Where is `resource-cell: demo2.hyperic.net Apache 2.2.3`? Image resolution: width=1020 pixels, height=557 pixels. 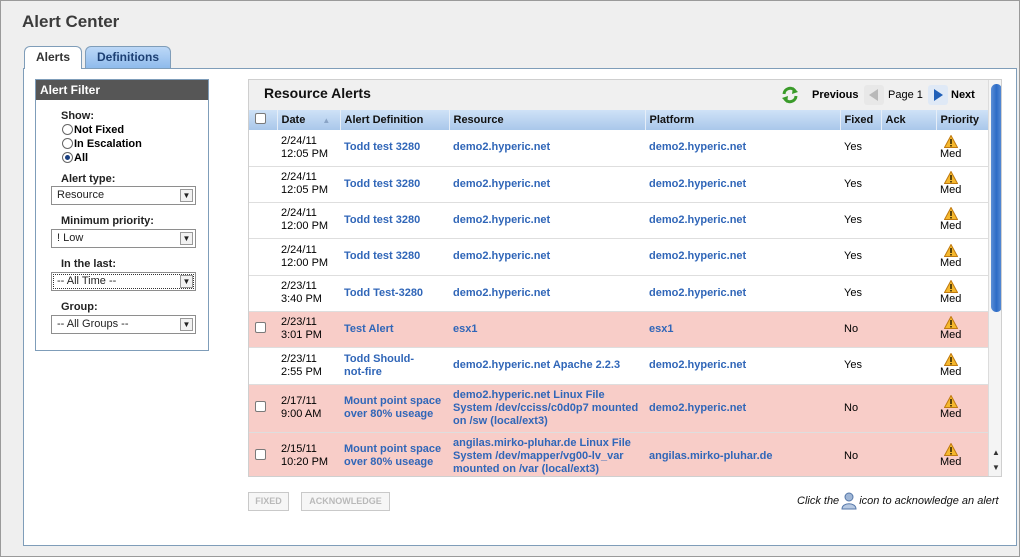 resource-cell: demo2.hyperic.net Apache 2.2.3 is located at coordinates (547, 366).